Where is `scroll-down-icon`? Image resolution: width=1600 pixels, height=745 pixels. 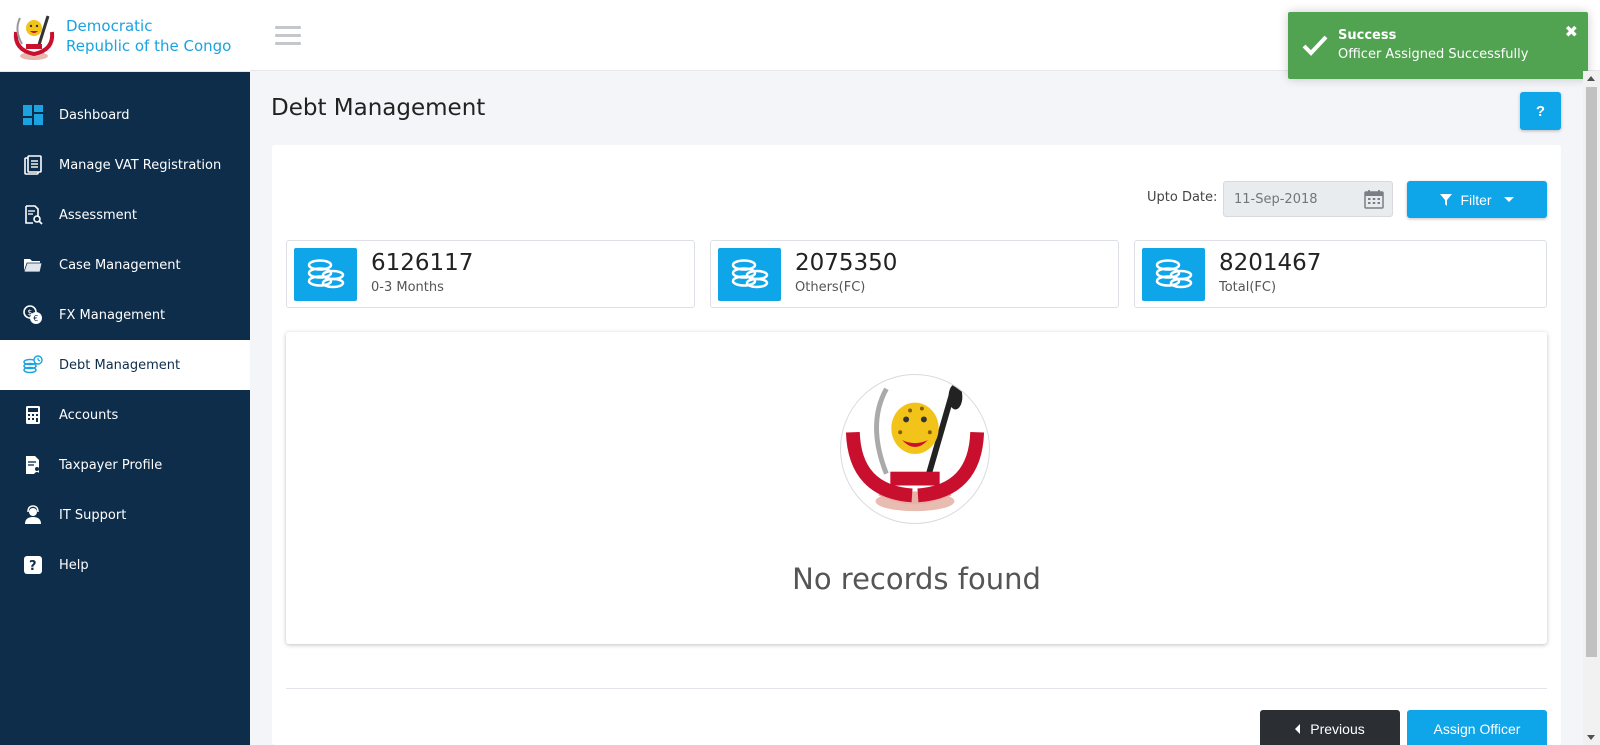
scroll-down-icon is located at coordinates (1591, 737).